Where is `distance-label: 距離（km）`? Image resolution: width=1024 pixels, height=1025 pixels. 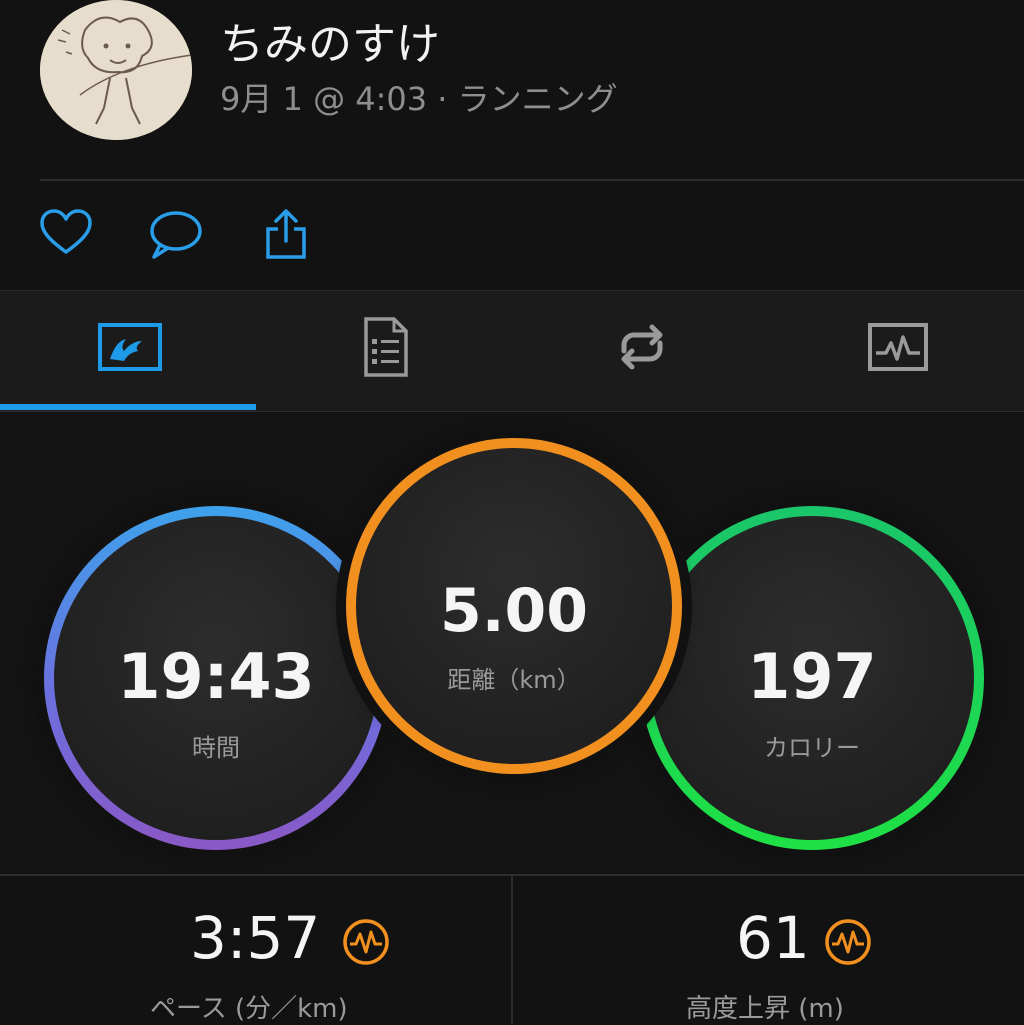 distance-label: 距離（km） is located at coordinates (514, 680).